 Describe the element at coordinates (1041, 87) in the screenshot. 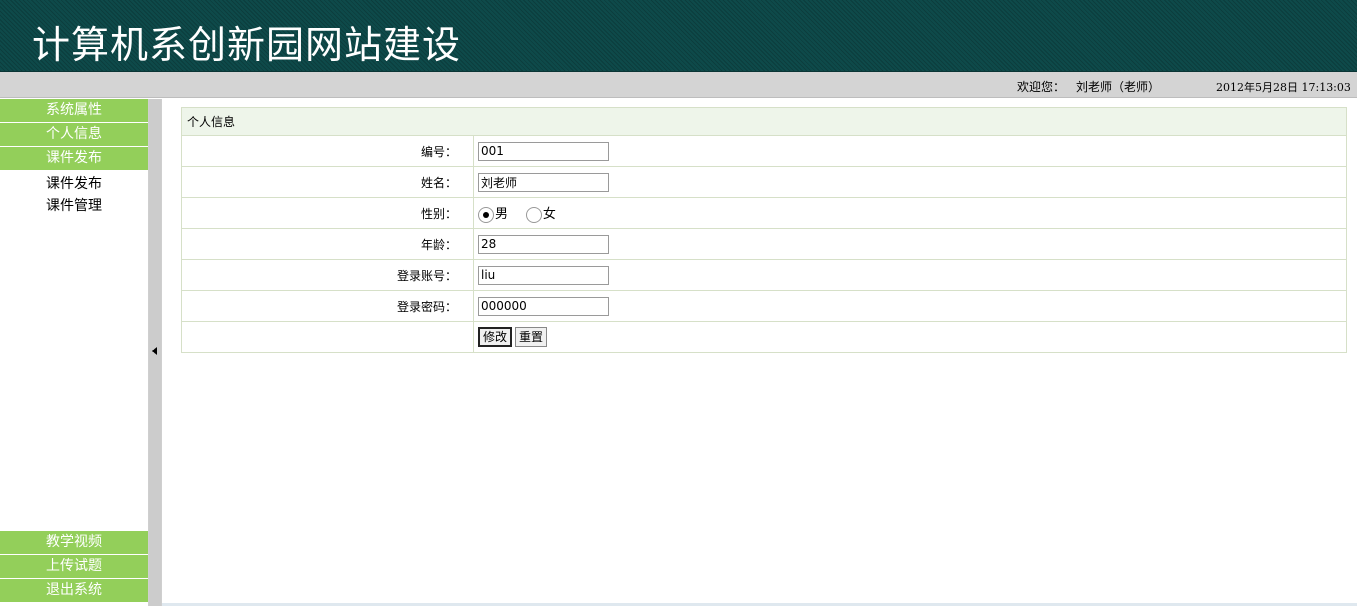

I see `welcome-label: 欢迎您：` at that location.